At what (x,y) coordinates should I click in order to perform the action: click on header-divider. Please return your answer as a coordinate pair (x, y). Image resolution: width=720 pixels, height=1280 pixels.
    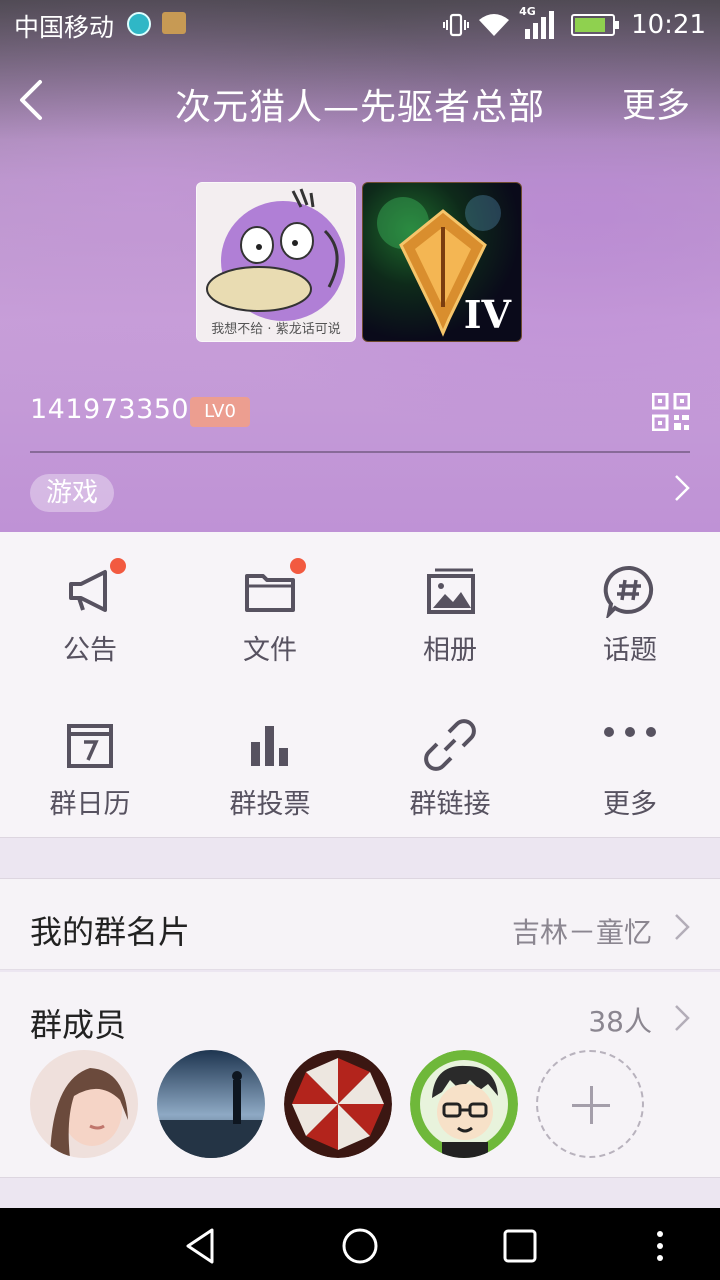
    Looking at the image, I should click on (360, 452).